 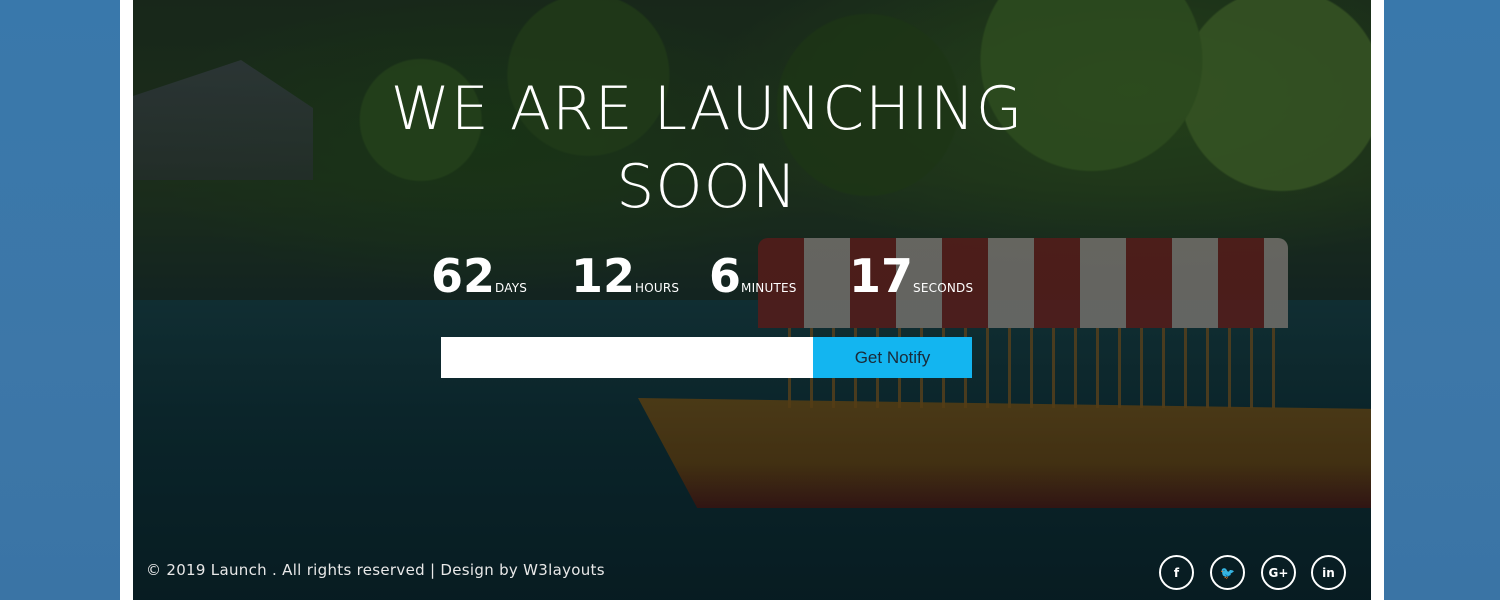 I want to click on twitter-icon: 🐦, so click(x=1227, y=572).